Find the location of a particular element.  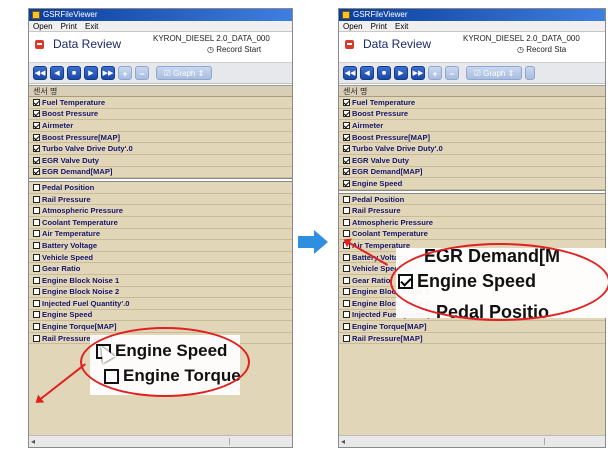

sensor-row: Battery Voltage is located at coordinates (160, 246).